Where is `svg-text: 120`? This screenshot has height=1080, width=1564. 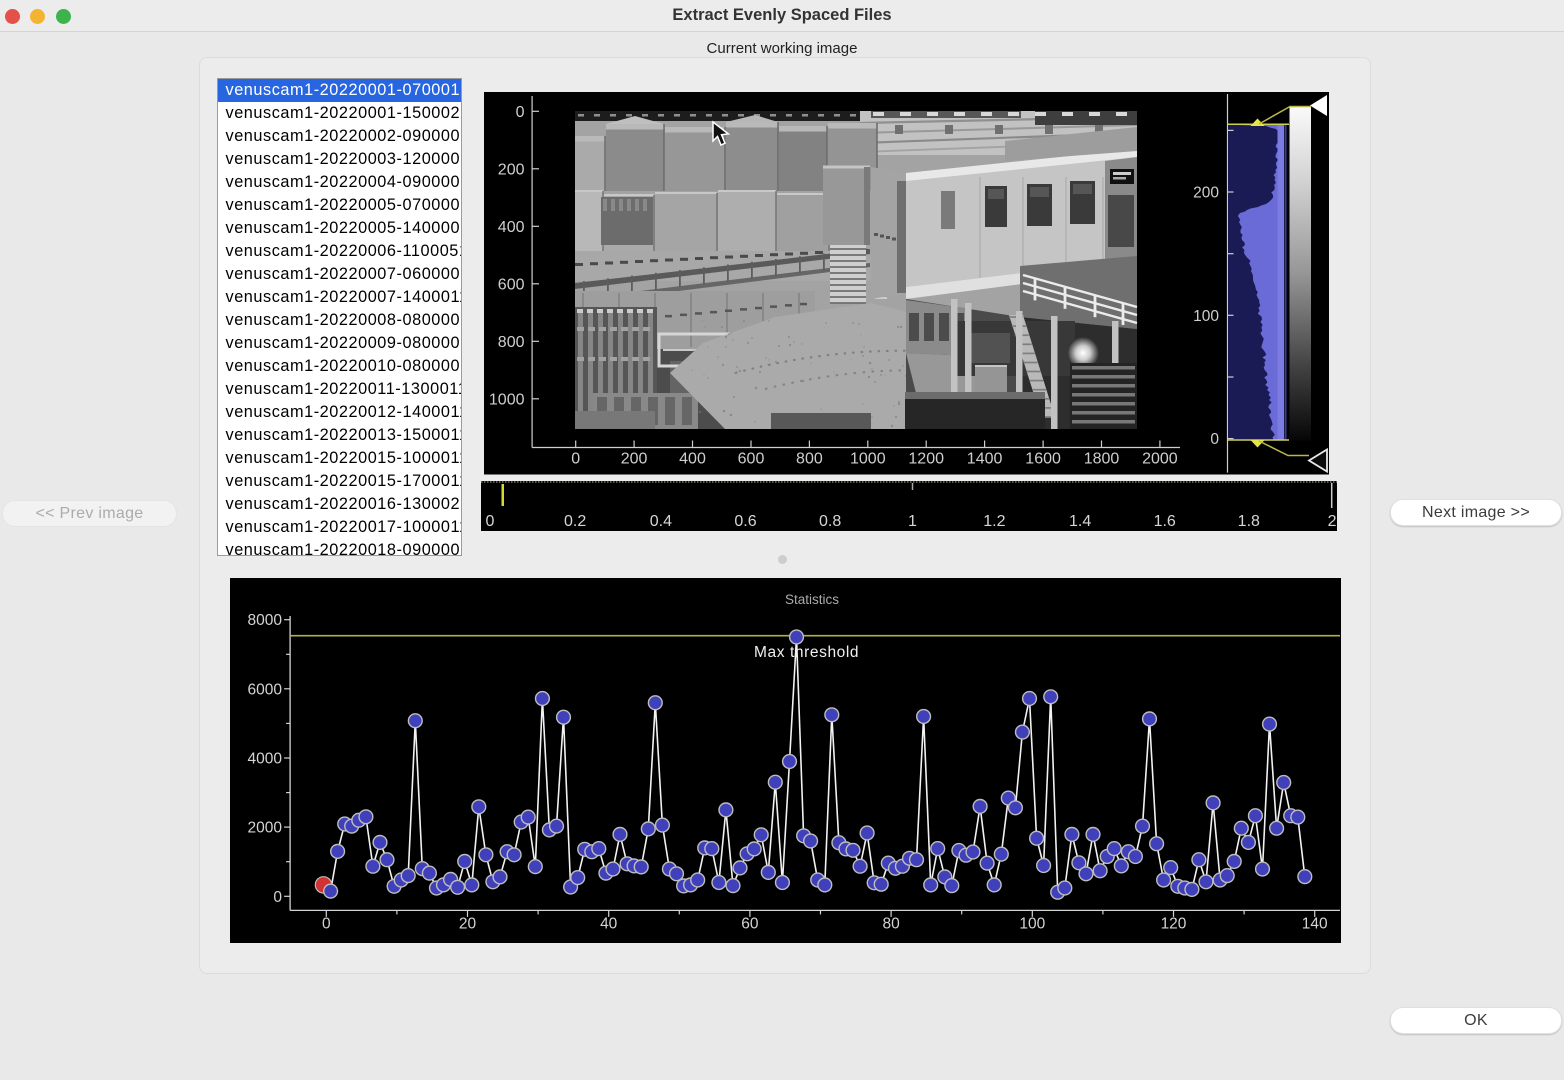
svg-text: 120 is located at coordinates (1174, 924).